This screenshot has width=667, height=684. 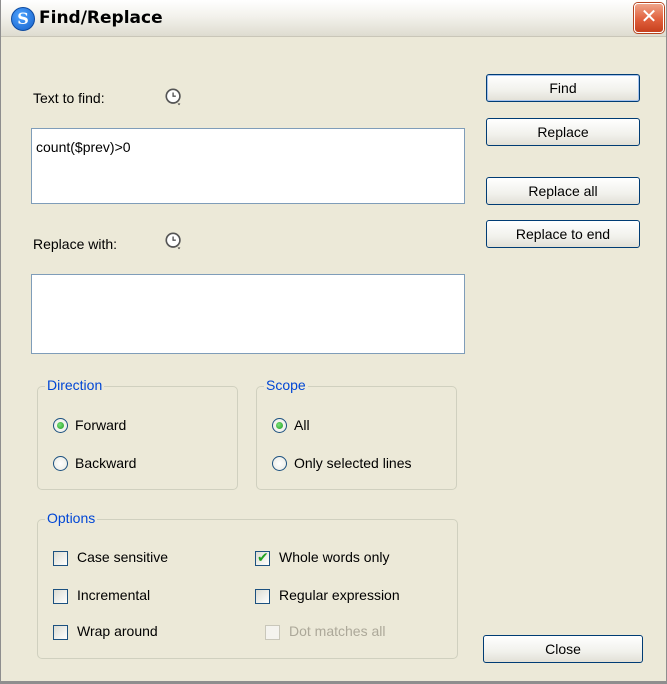 I want to click on replace-button: Replace, so click(x=563, y=132).